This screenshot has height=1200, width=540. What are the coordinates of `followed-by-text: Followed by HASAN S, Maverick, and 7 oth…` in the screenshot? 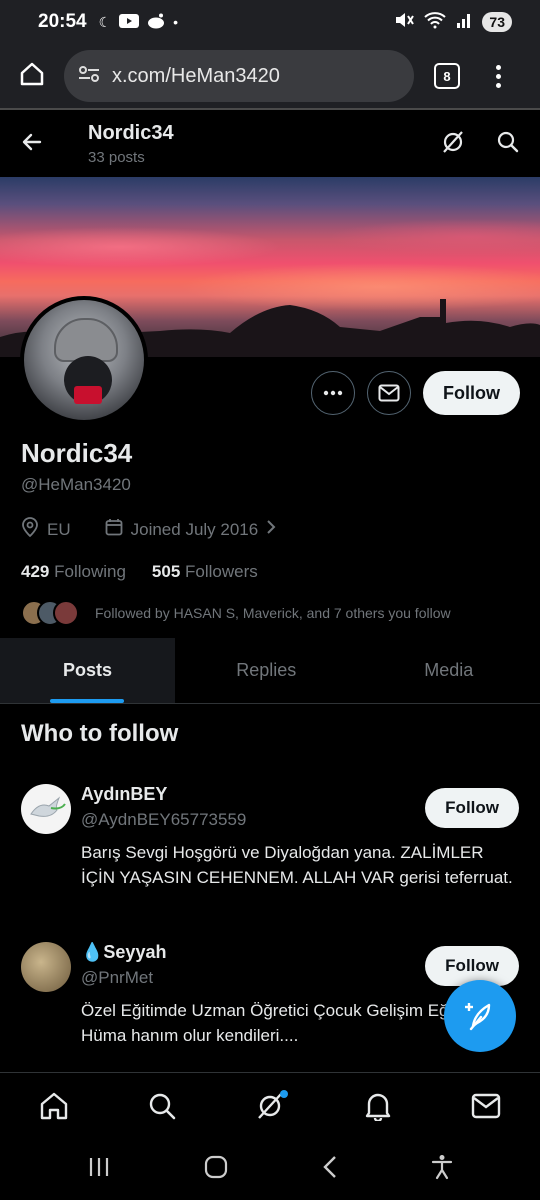 It's located at (273, 613).